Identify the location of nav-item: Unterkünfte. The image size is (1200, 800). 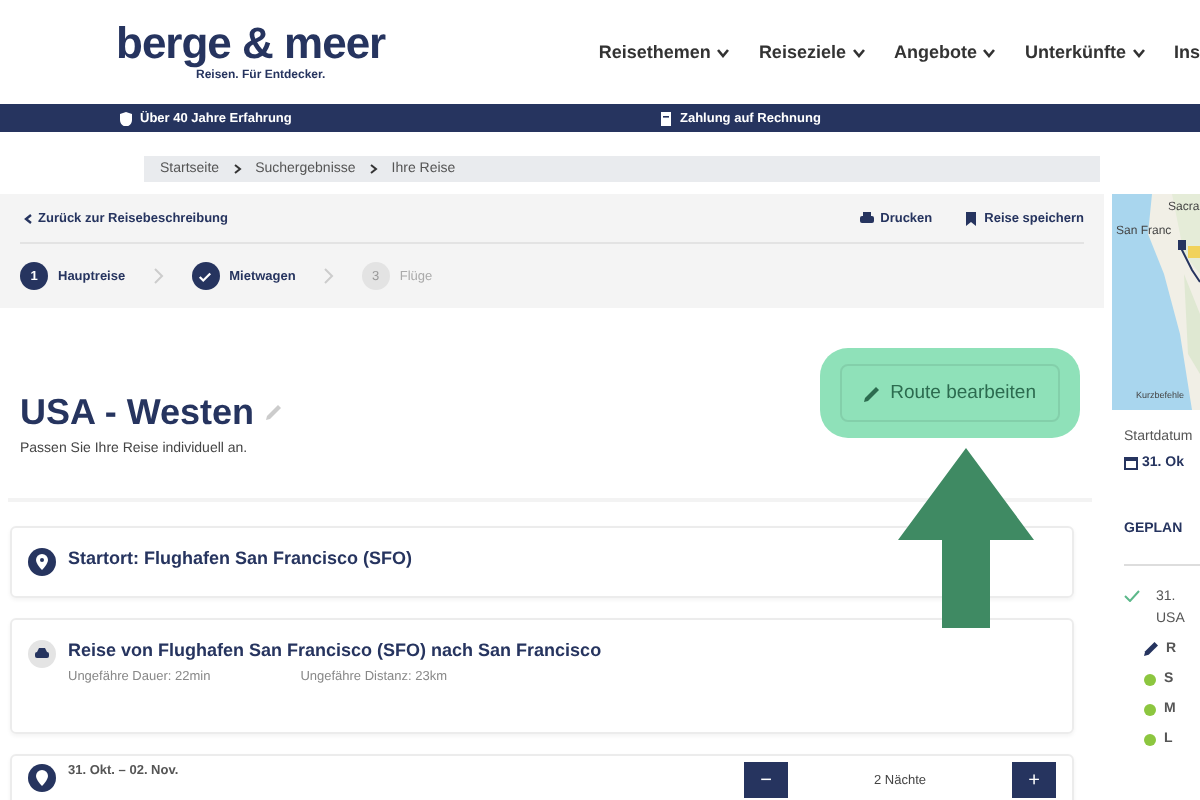
(1085, 52).